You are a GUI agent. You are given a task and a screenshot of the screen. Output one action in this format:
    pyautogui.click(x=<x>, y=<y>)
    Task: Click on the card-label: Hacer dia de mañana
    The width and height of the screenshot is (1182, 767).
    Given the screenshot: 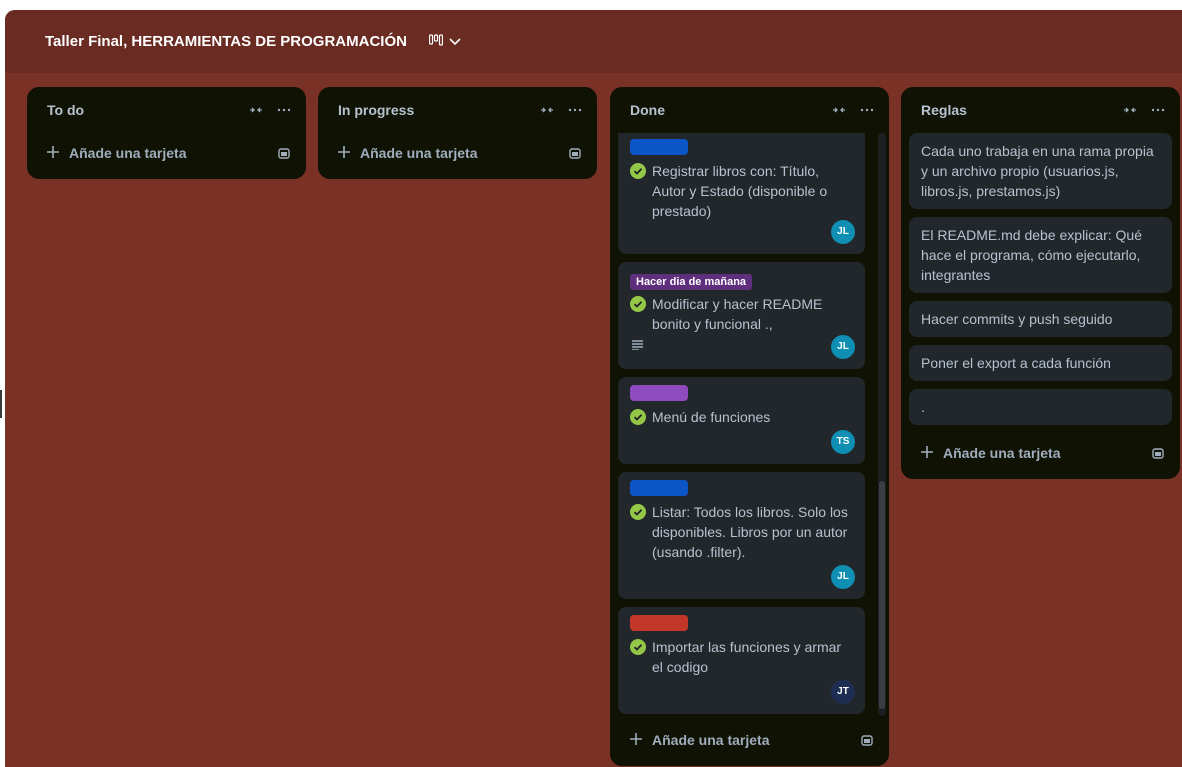 What is the action you would take?
    pyautogui.click(x=691, y=282)
    